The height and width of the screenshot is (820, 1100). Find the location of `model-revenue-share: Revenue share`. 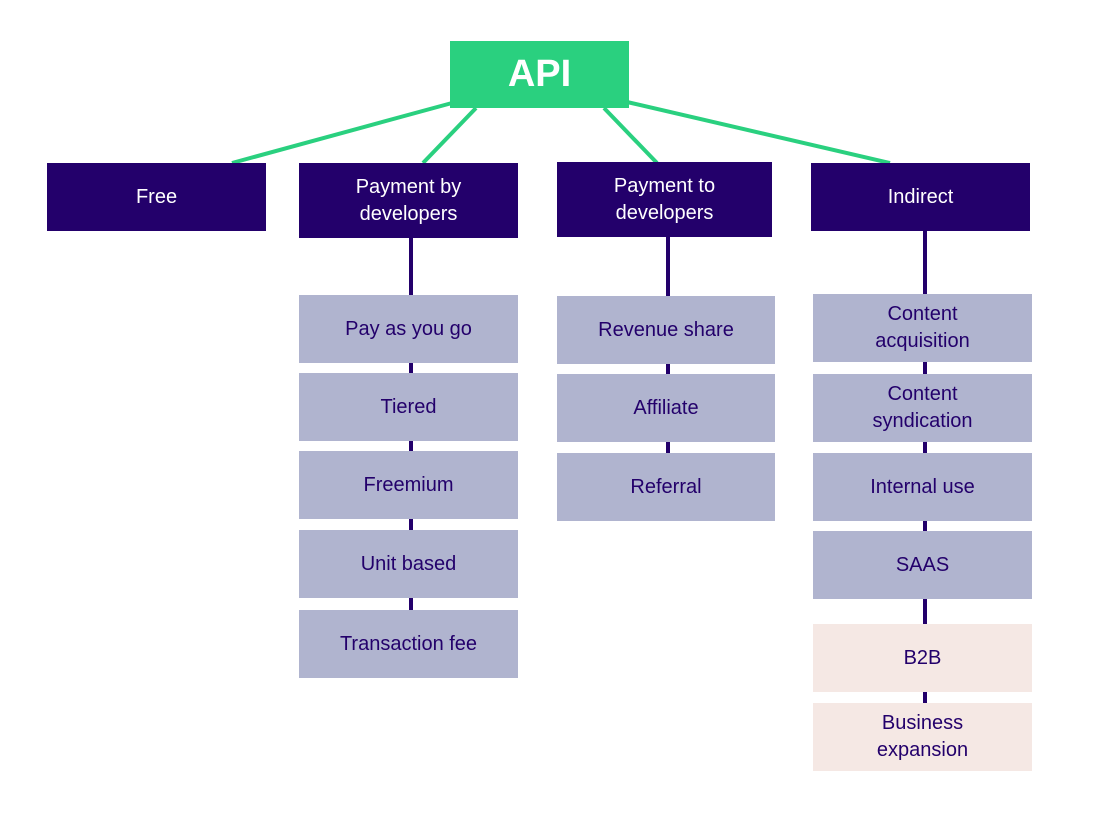

model-revenue-share: Revenue share is located at coordinates (666, 330).